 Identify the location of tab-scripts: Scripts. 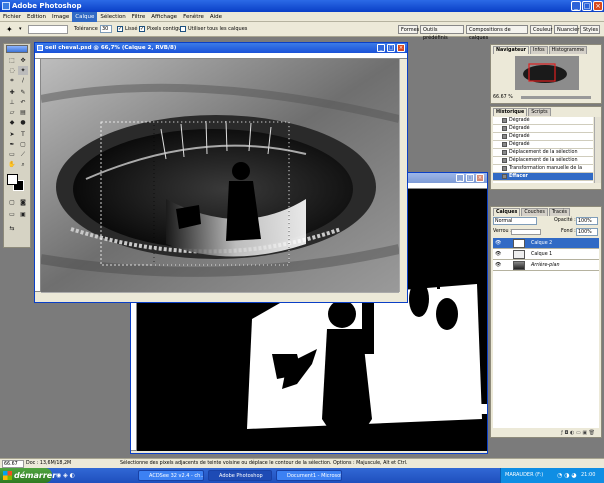
(539, 112).